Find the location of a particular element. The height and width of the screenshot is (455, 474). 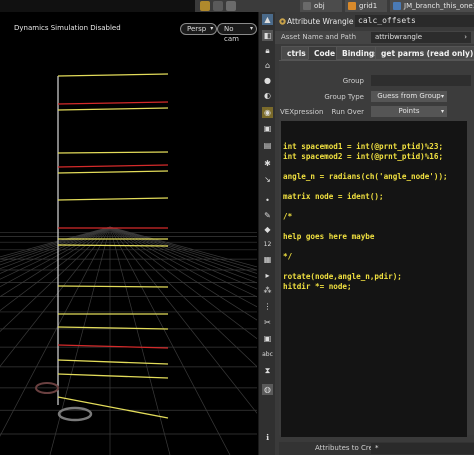

code-line: */ is located at coordinates (288, 256).